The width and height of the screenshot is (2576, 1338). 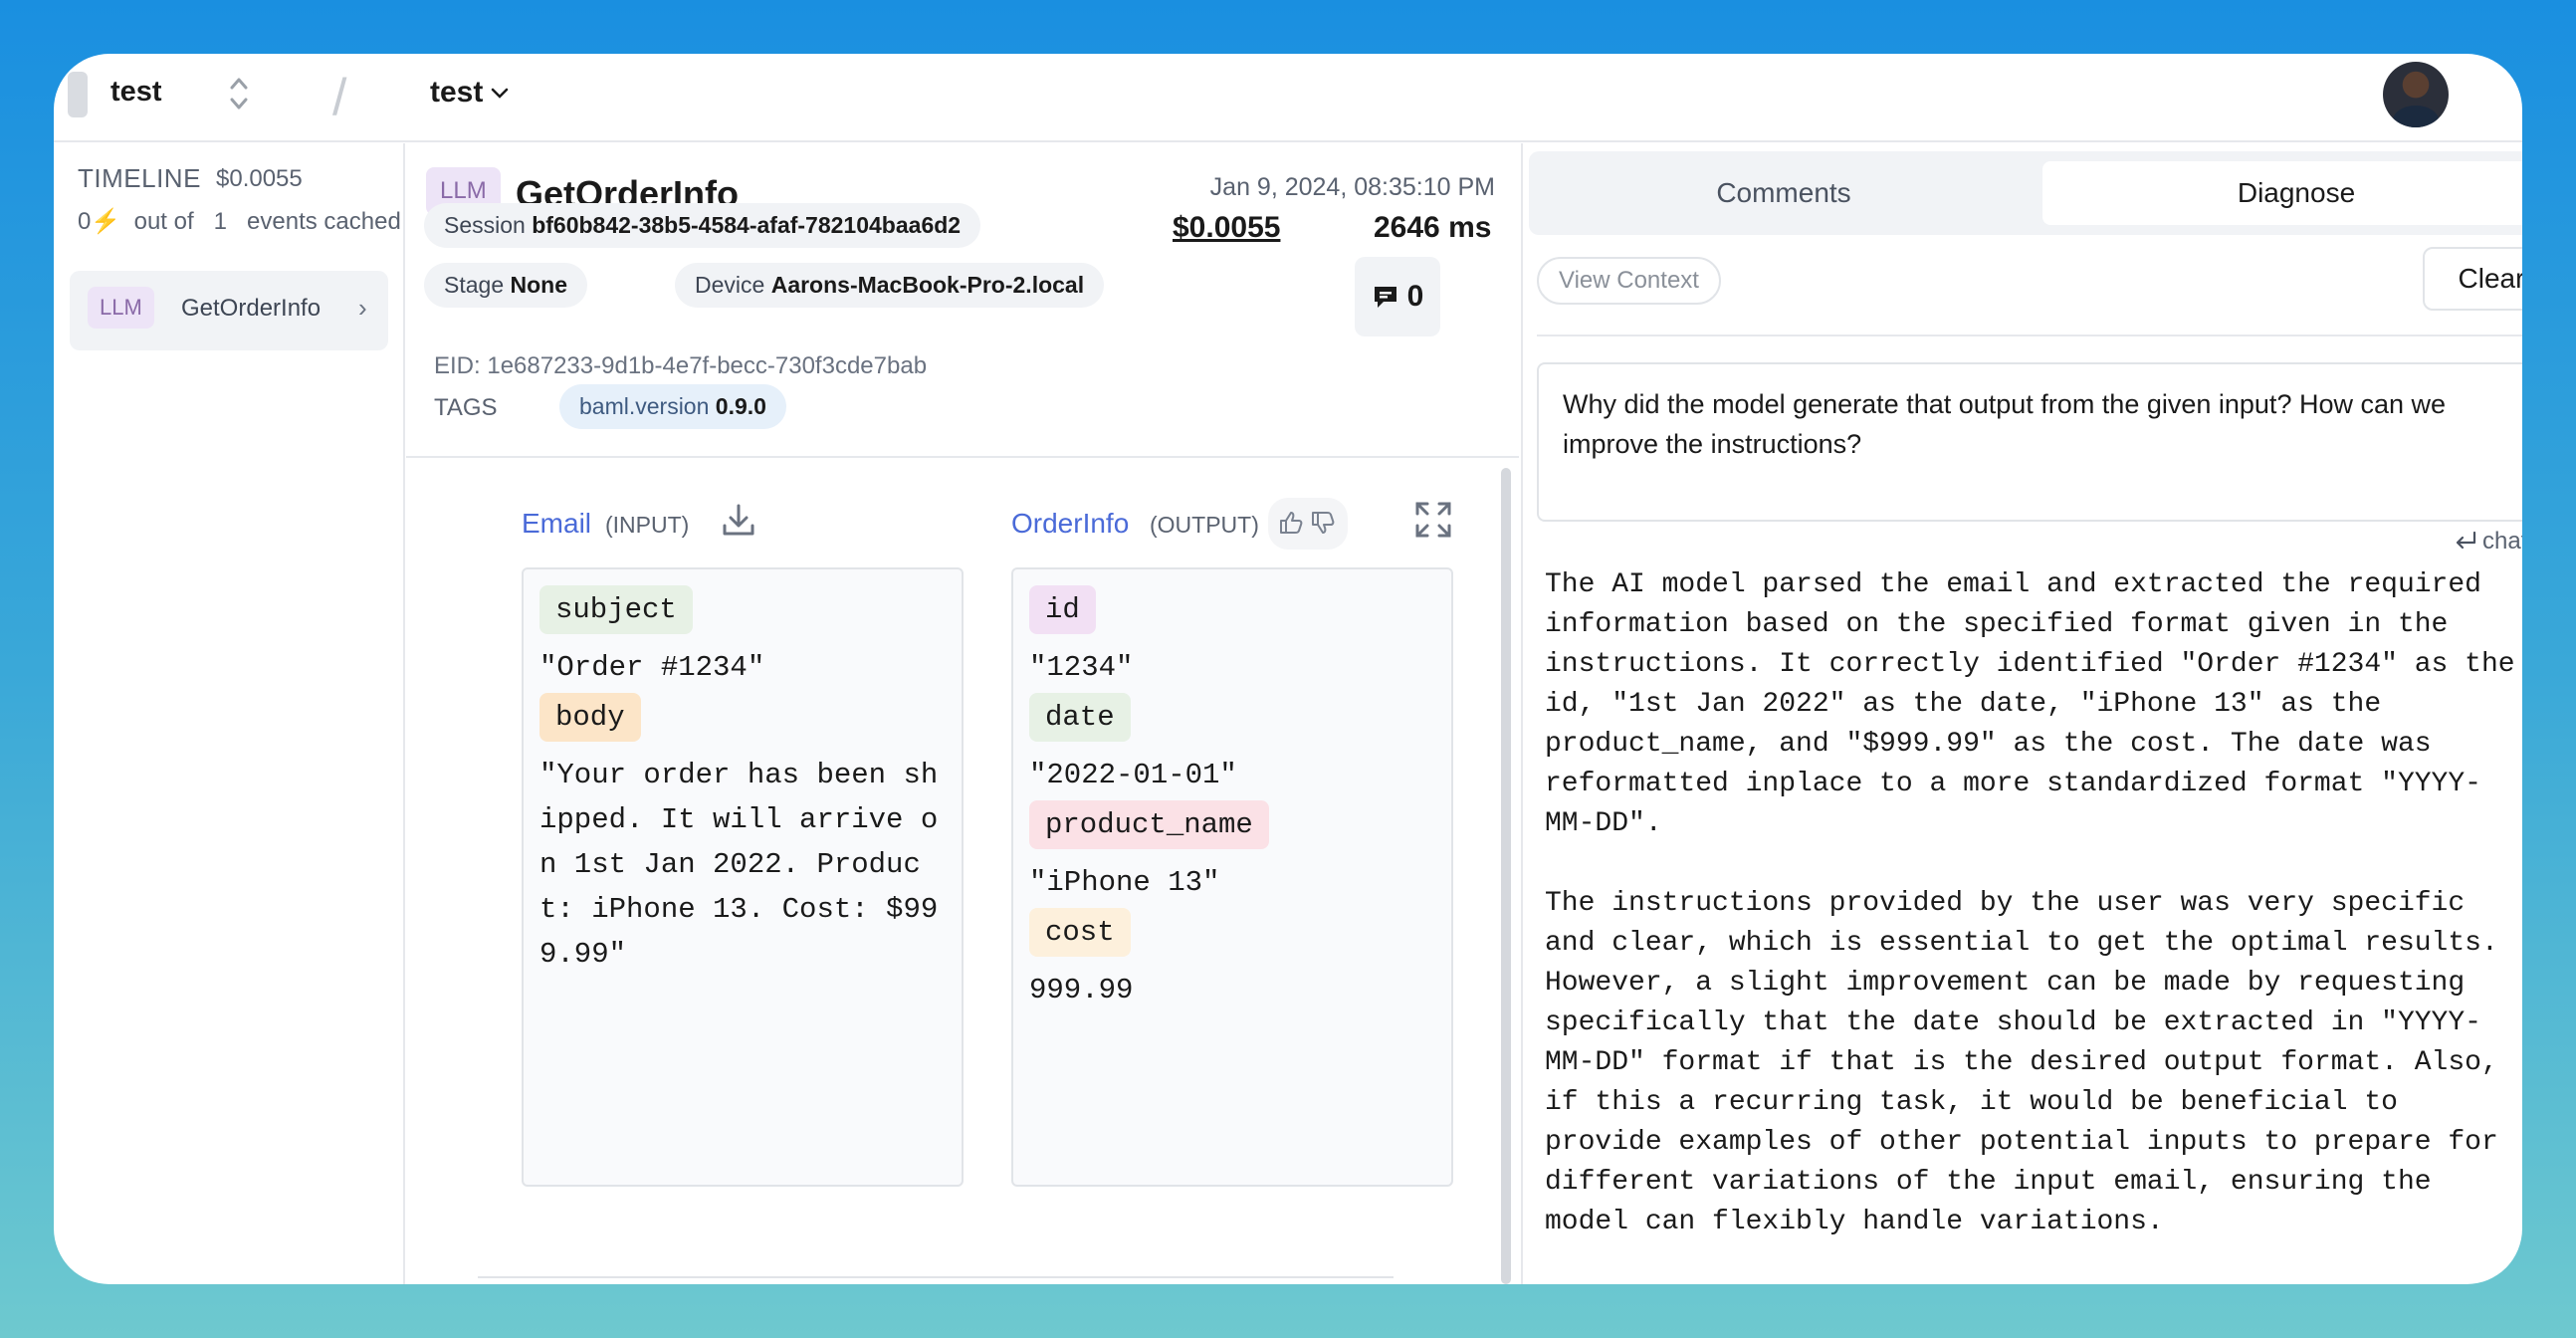 I want to click on sidebar-item-getorderinfo: LLM GetOrderInfo ›, so click(x=229, y=310).